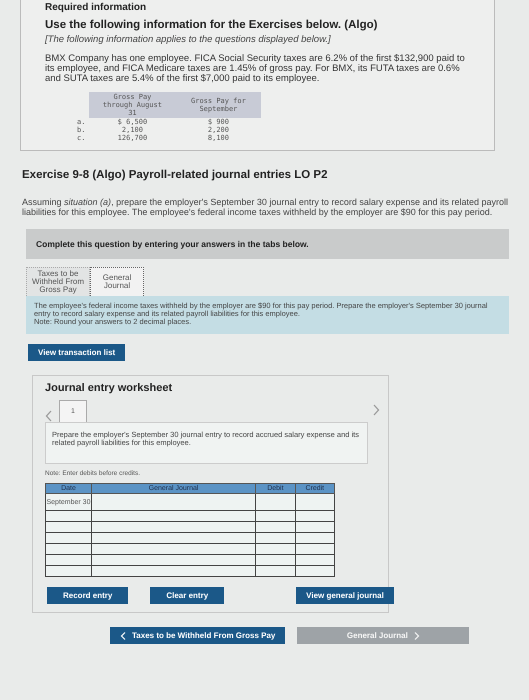 The width and height of the screenshot is (529, 700). I want to click on exercise-title: Exercise 9-8 (Algo) Payroll-related journal entries LO P2, so click(175, 175).